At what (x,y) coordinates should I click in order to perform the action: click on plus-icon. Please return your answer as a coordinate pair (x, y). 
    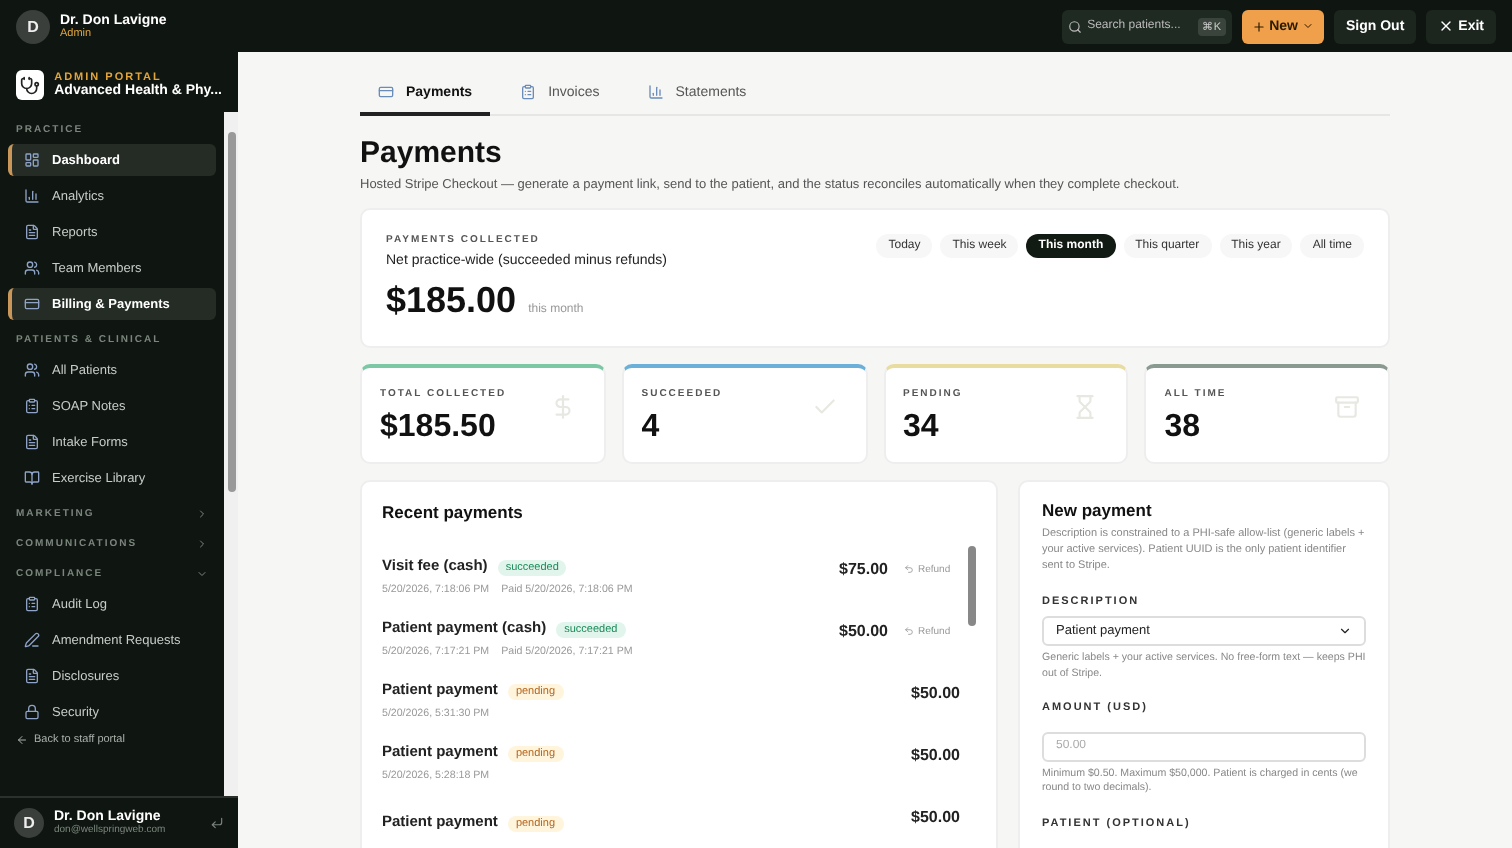
    Looking at the image, I should click on (1258, 26).